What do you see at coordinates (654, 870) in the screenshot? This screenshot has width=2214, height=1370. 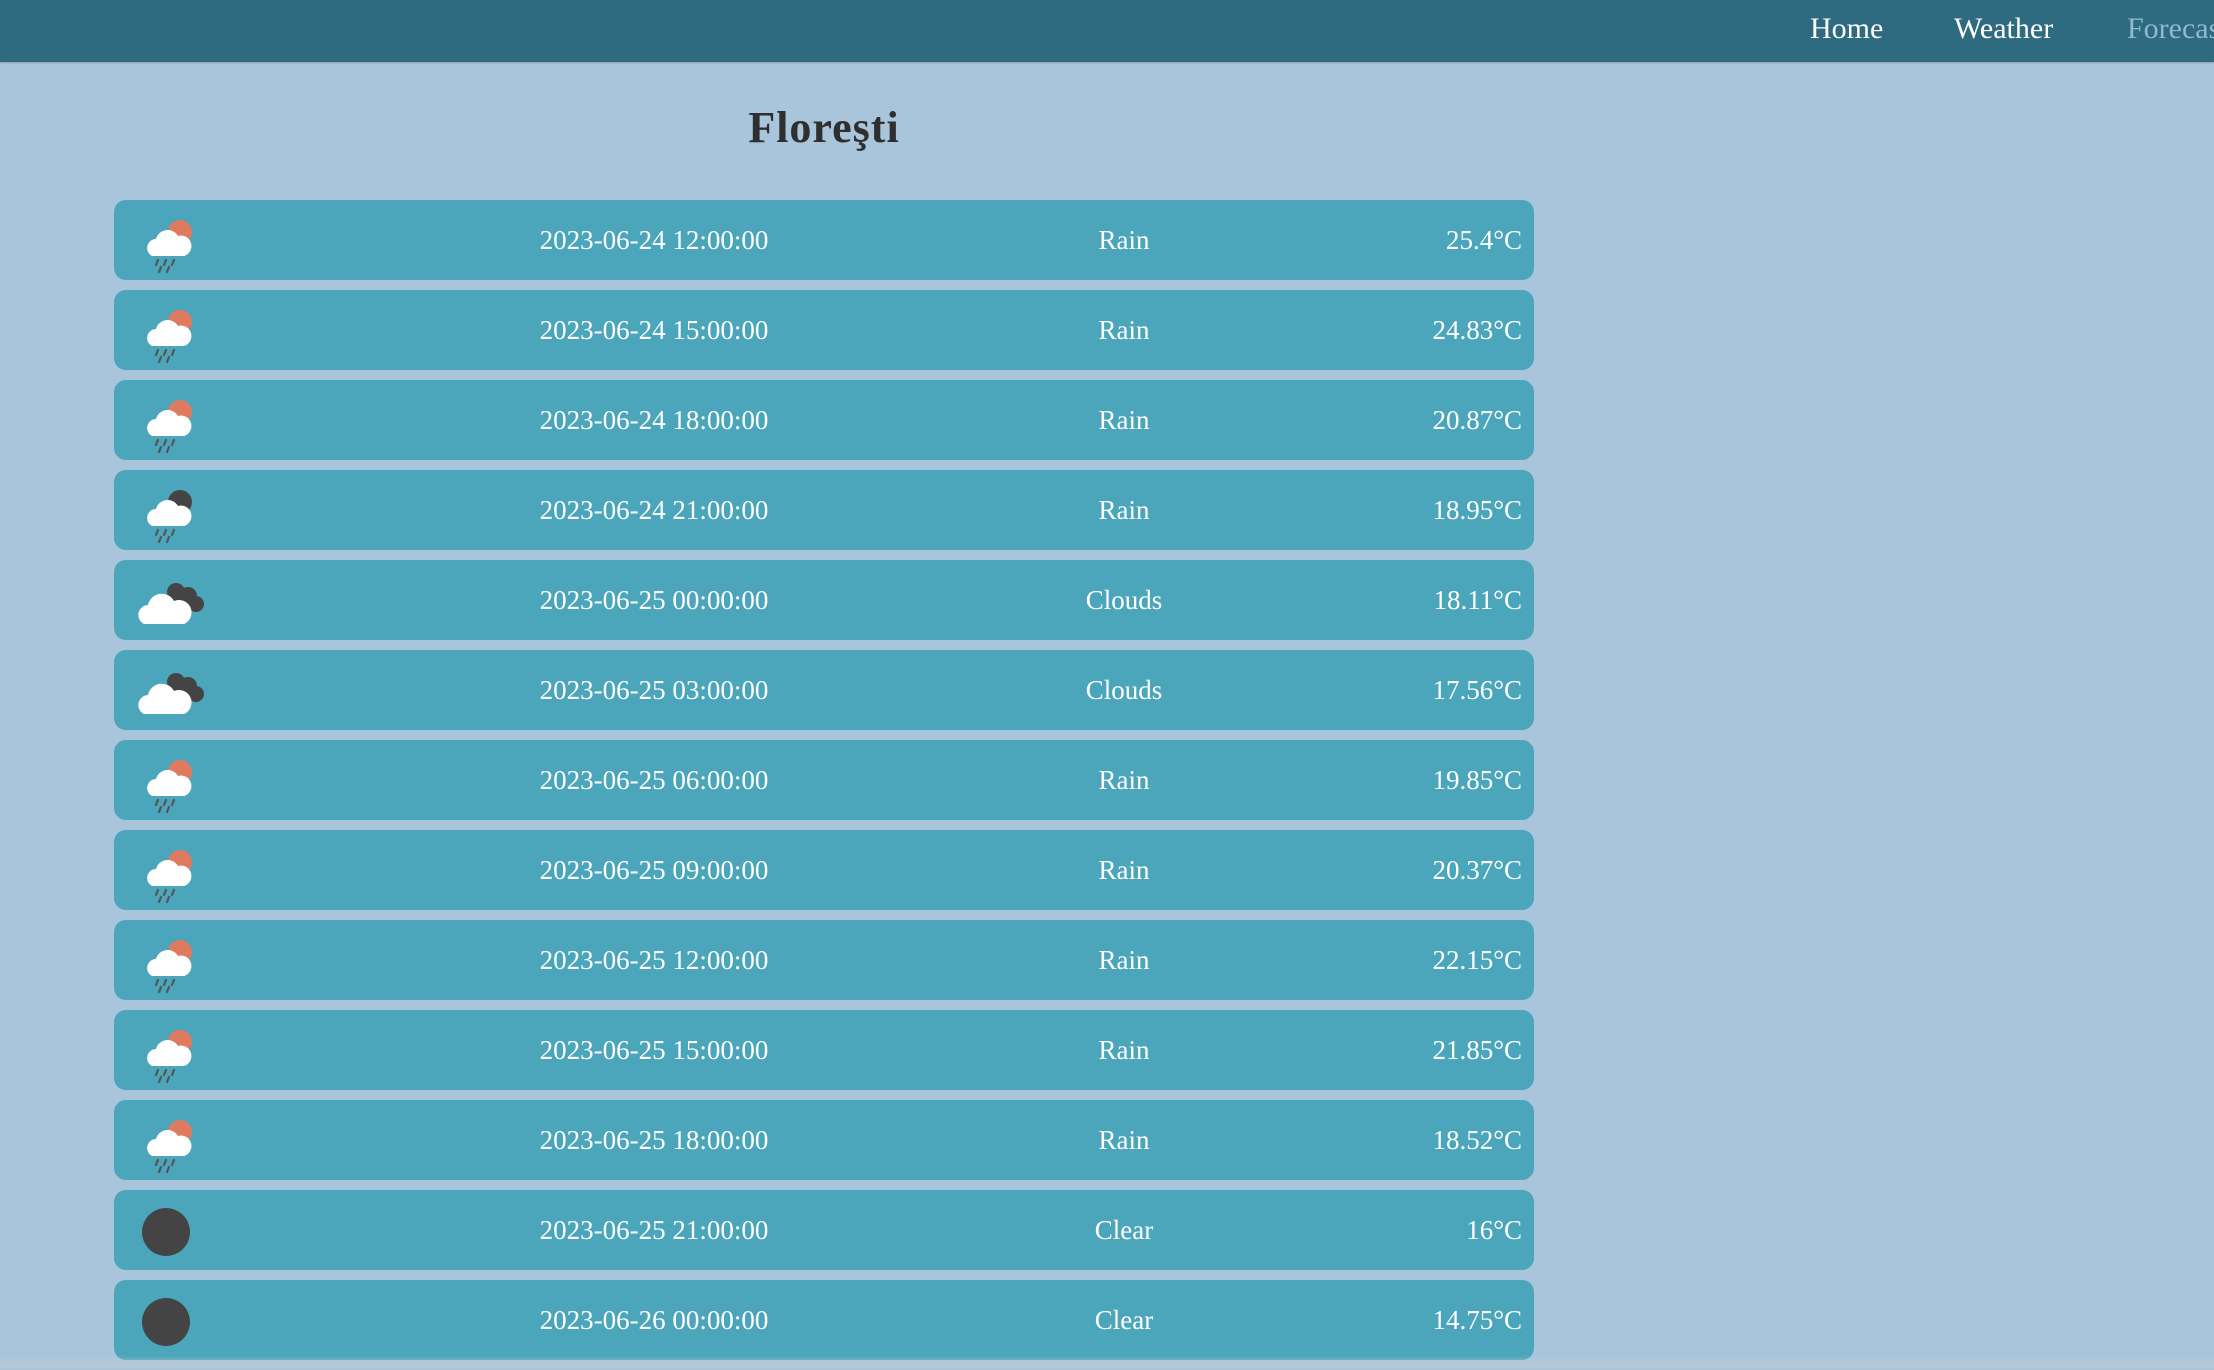 I see `forecast-datetime: 2023-06-25 09:00:00` at bounding box center [654, 870].